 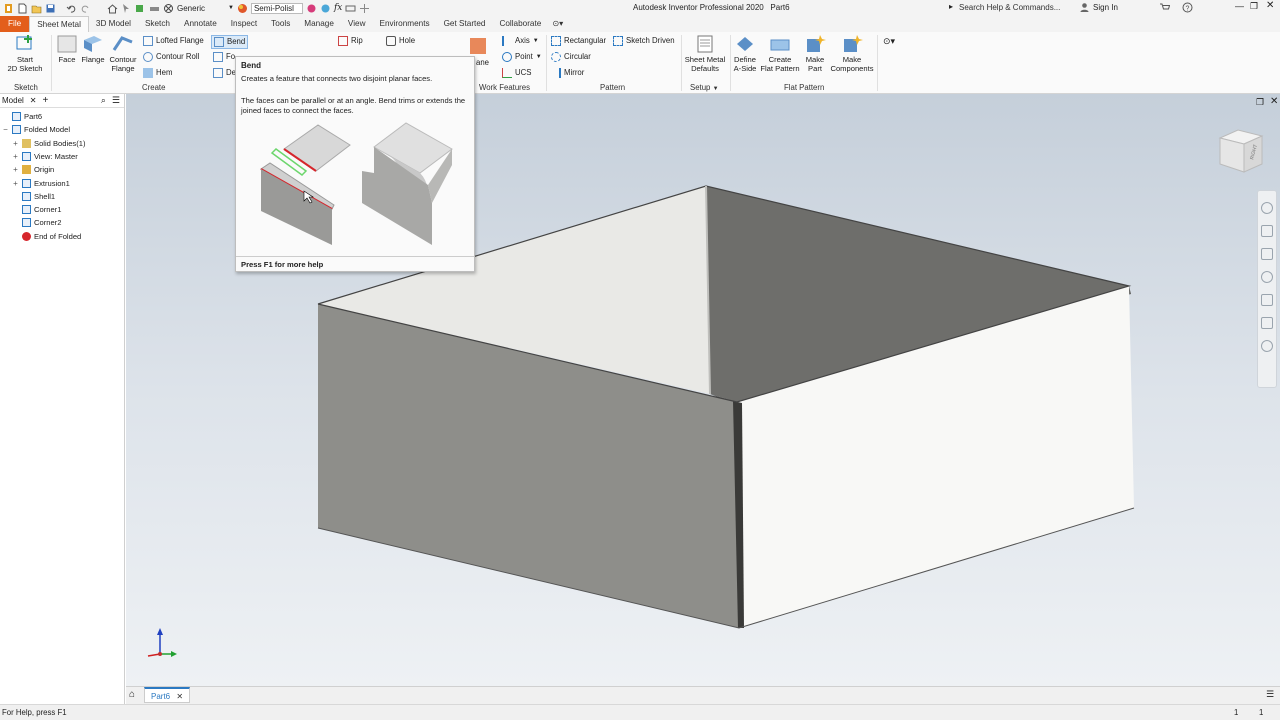 What do you see at coordinates (478, 46) in the screenshot?
I see `plane-icon` at bounding box center [478, 46].